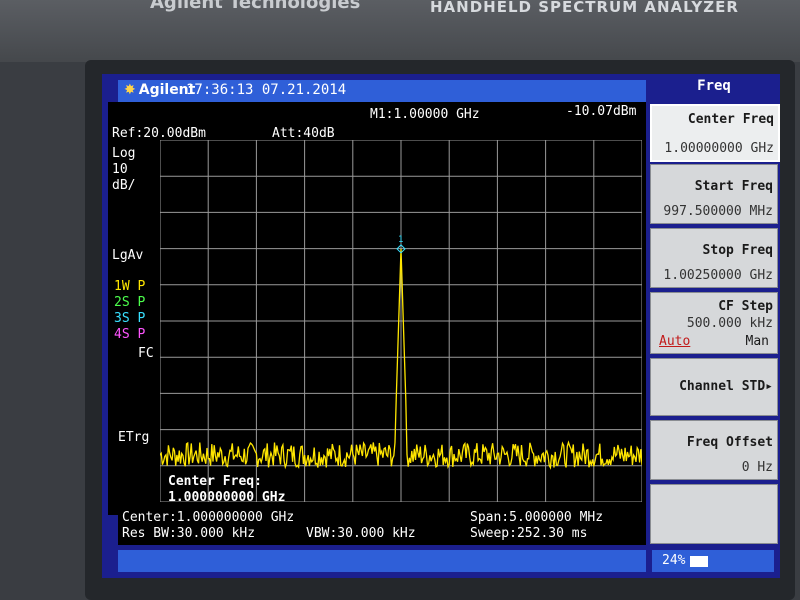  I want to click on channel-std-text: Channel STD, so click(722, 386).